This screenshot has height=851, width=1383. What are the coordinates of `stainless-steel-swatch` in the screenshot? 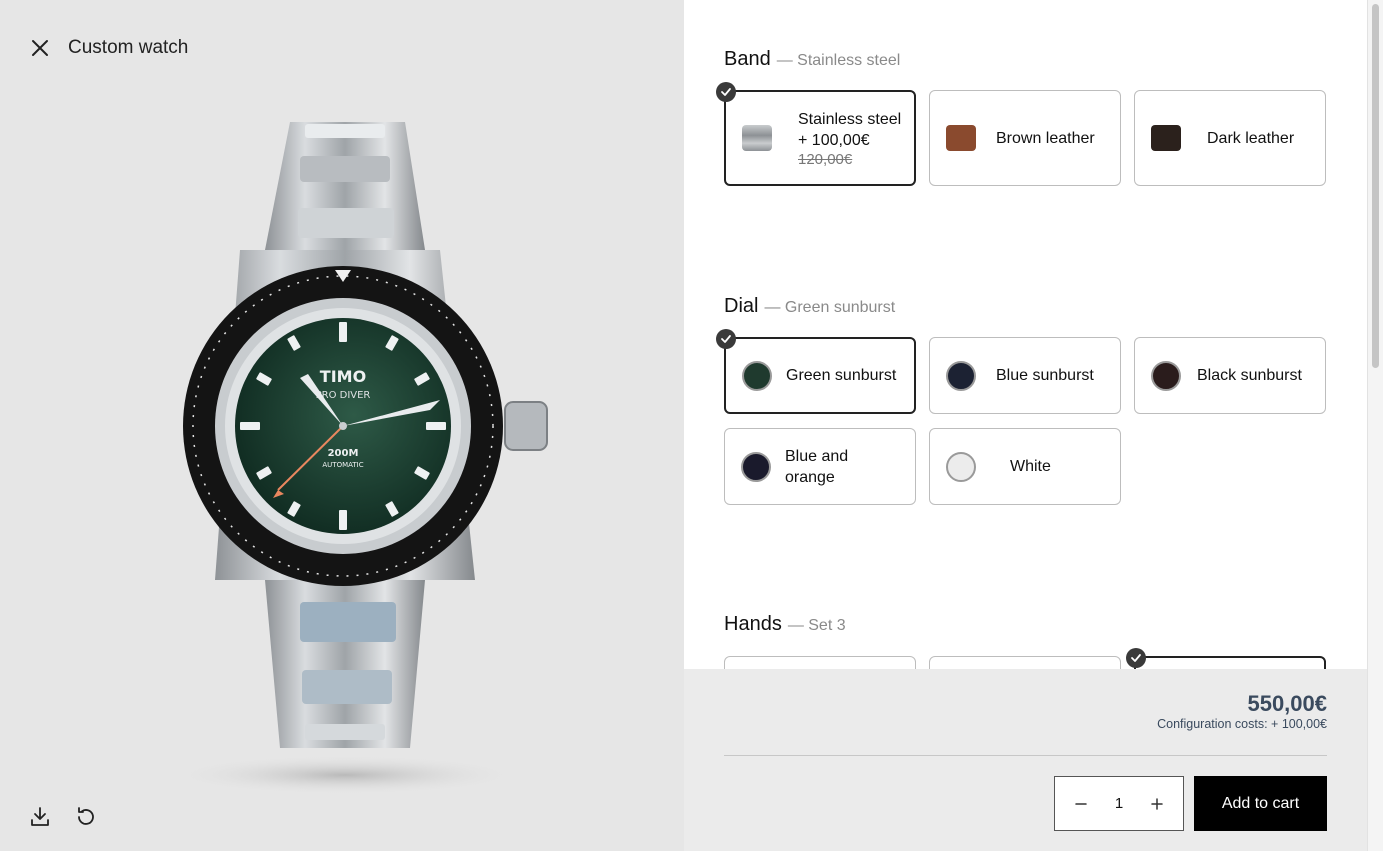 It's located at (757, 138).